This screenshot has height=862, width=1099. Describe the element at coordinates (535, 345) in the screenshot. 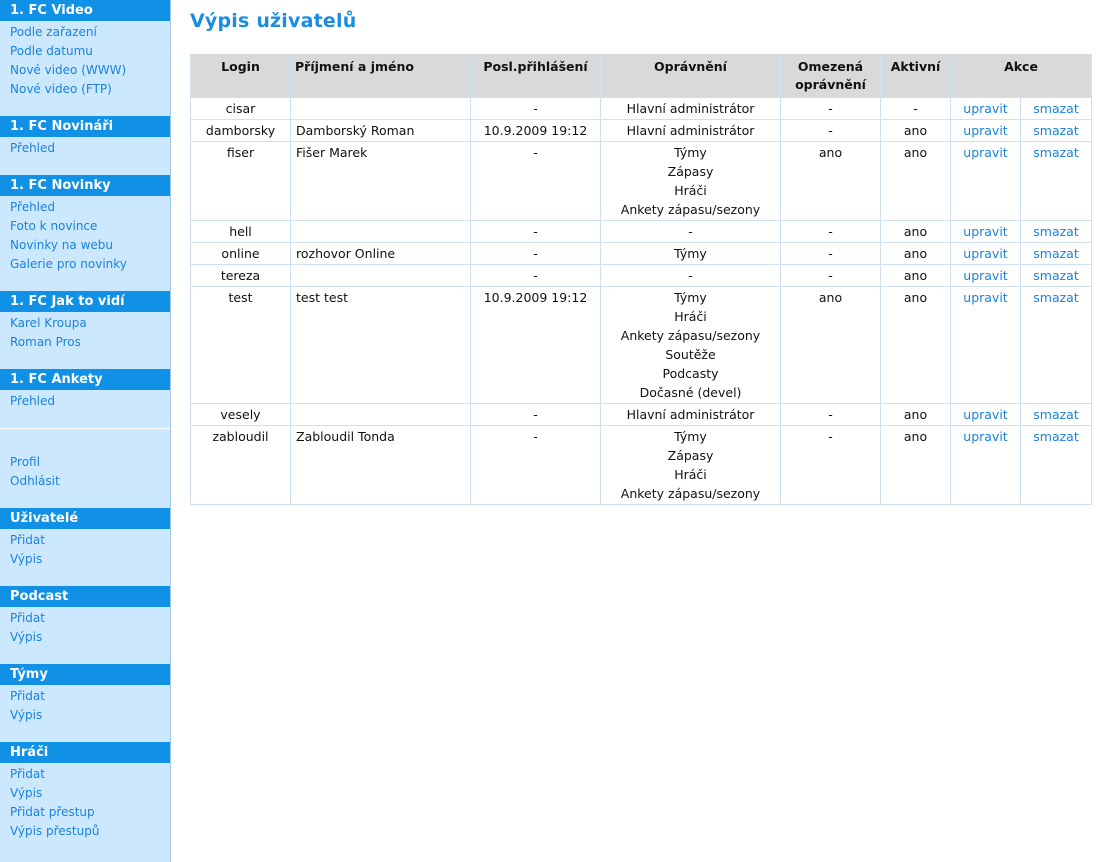

I see `cell-last-login: 10.9.2009 19:12` at that location.